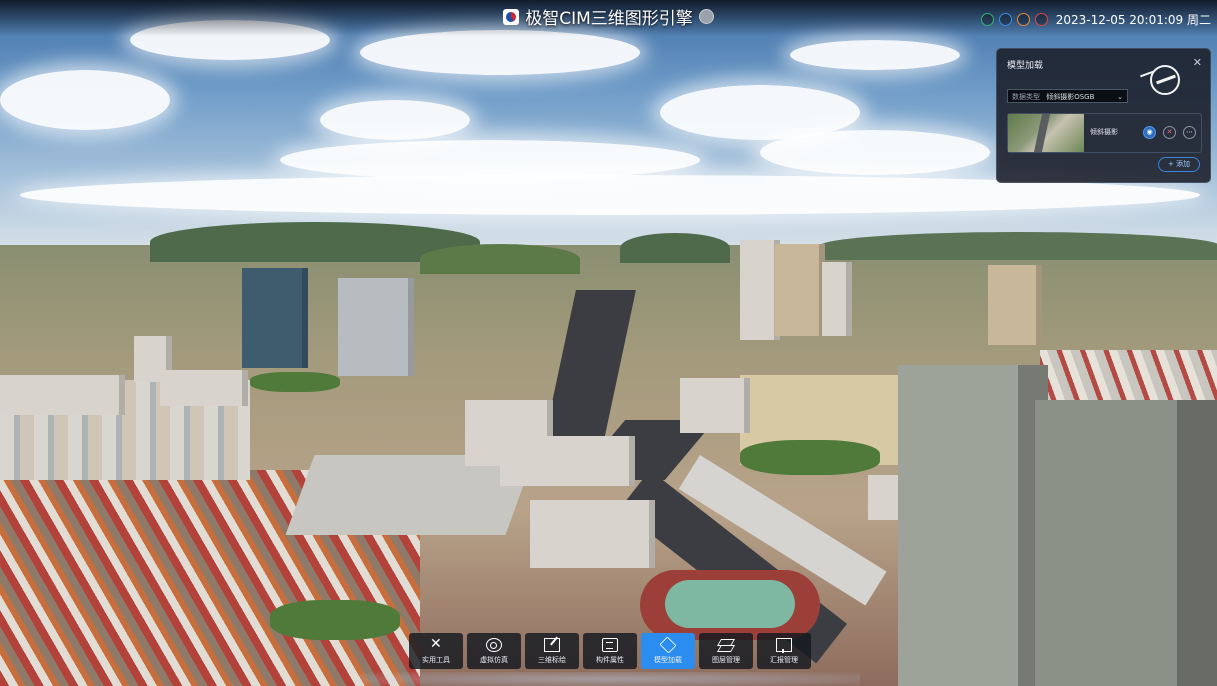 The height and width of the screenshot is (686, 1217). What do you see at coordinates (511, 16) in the screenshot?
I see `app-logo-icon` at bounding box center [511, 16].